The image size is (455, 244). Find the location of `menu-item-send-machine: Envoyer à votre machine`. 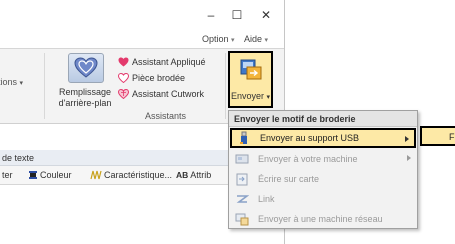

menu-item-send-machine: Envoyer à votre machine is located at coordinates (323, 159).